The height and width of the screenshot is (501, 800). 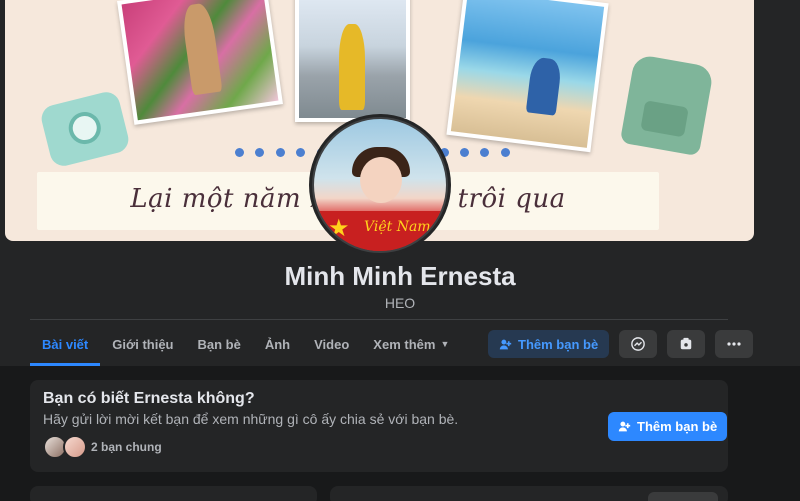 What do you see at coordinates (75, 447) in the screenshot?
I see `mutual-friend-avatar` at bounding box center [75, 447].